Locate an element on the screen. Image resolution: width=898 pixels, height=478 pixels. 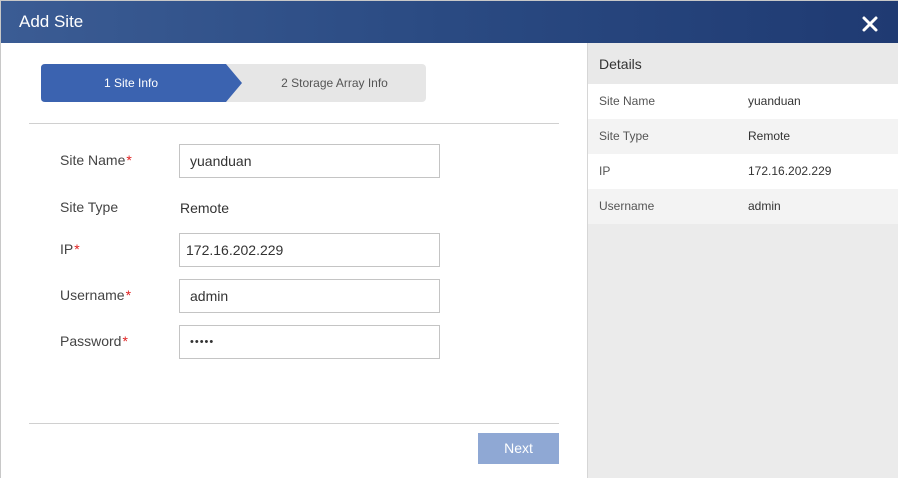
password-label-text: Password is located at coordinates (91, 341).